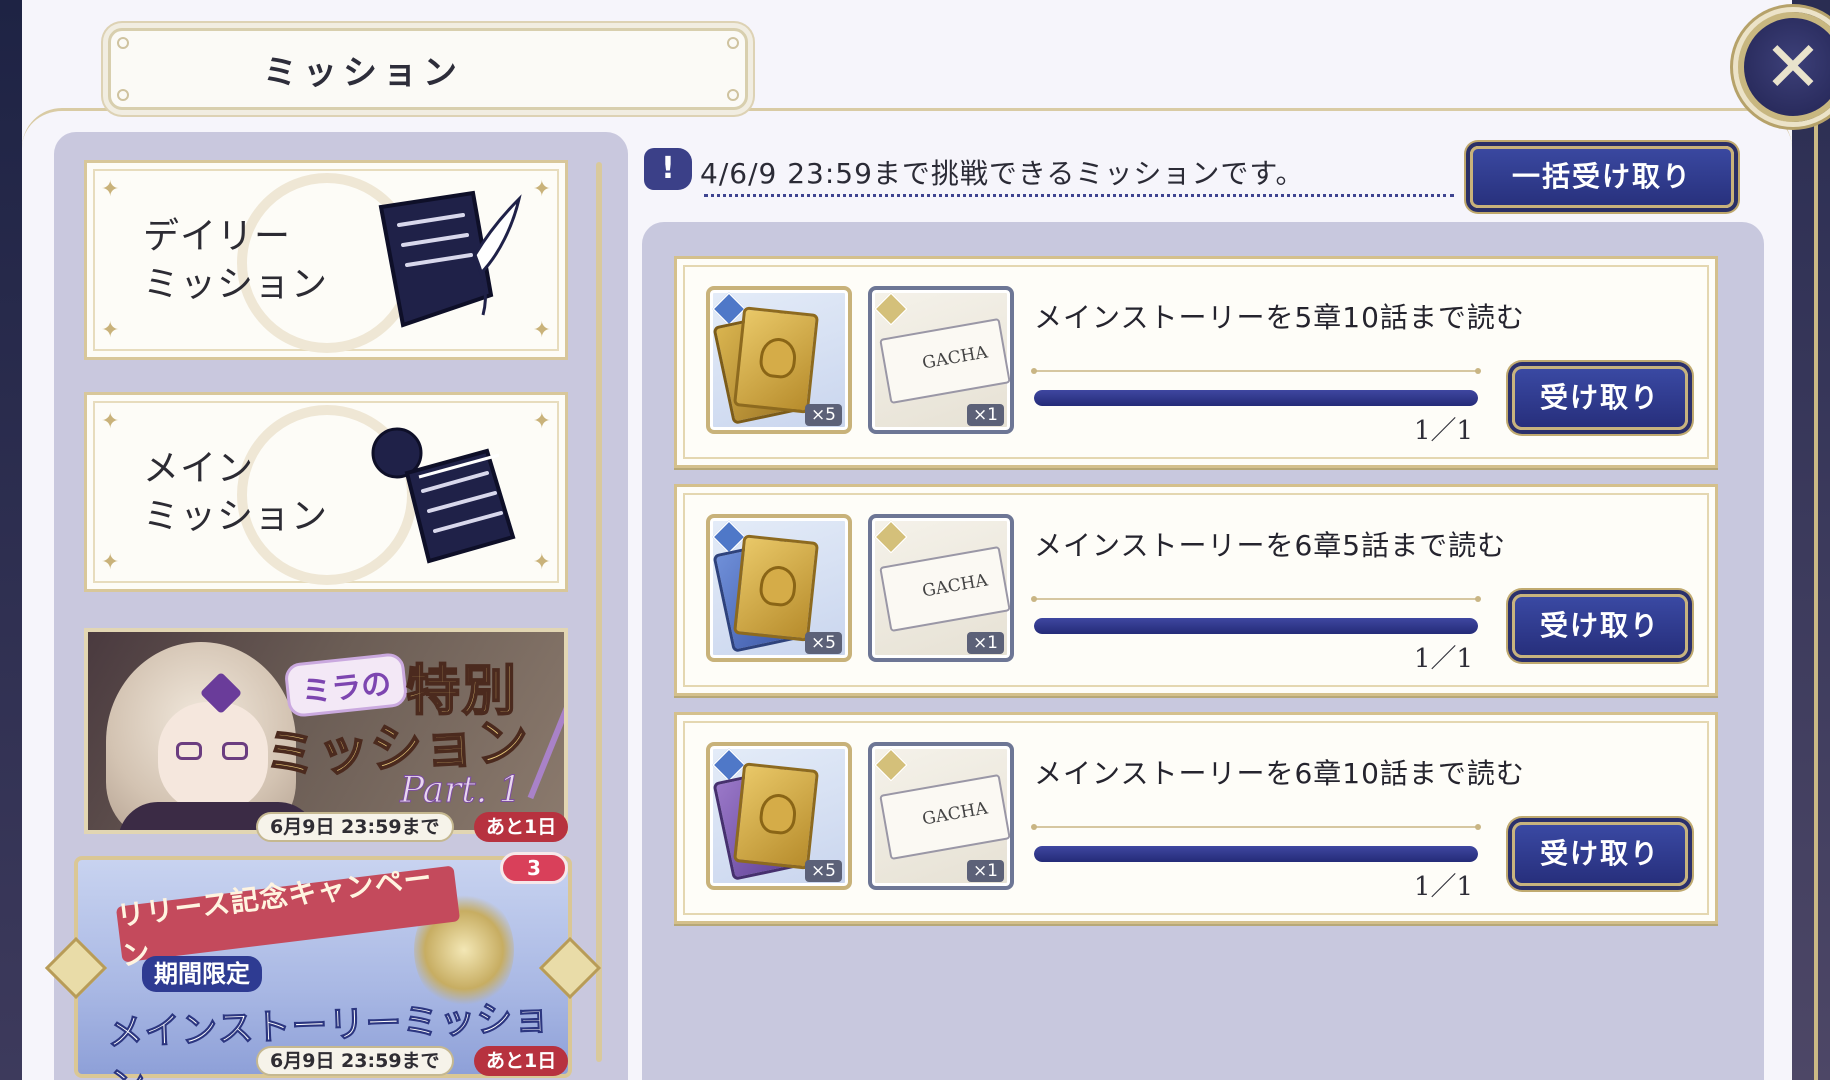 The image size is (1830, 1080). What do you see at coordinates (545, 747) in the screenshot?
I see `quill-pen-icon` at bounding box center [545, 747].